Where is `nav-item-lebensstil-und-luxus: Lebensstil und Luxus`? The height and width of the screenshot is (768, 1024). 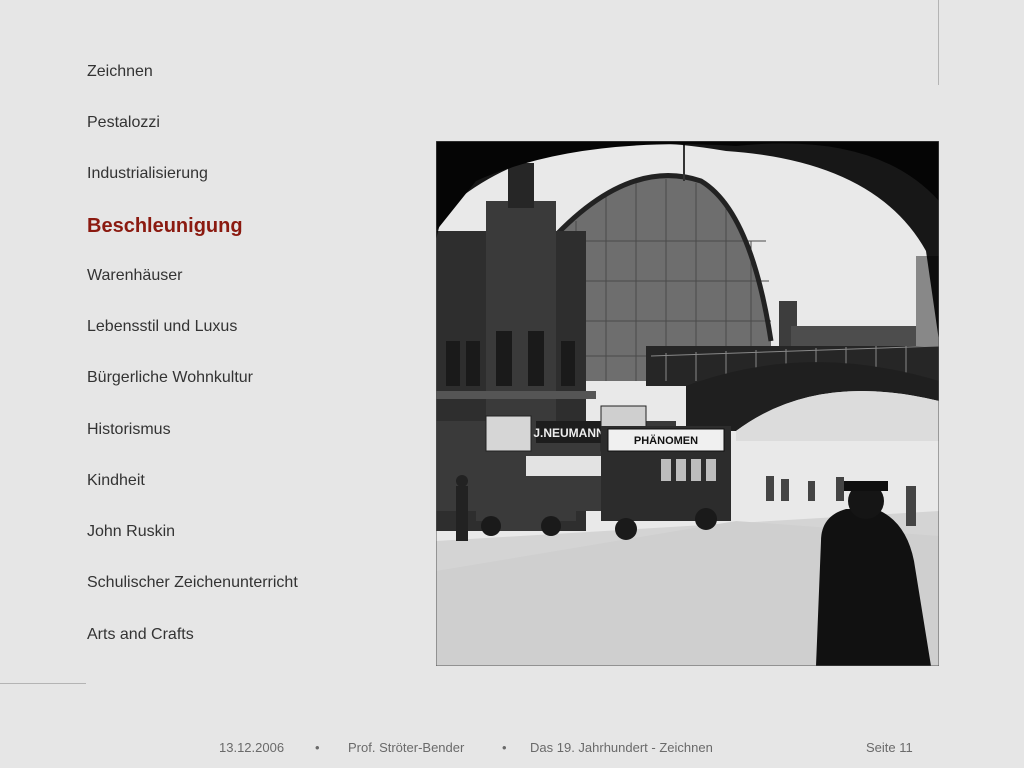
nav-item-lebensstil-und-luxus: Lebensstil und Luxus is located at coordinates (162, 327).